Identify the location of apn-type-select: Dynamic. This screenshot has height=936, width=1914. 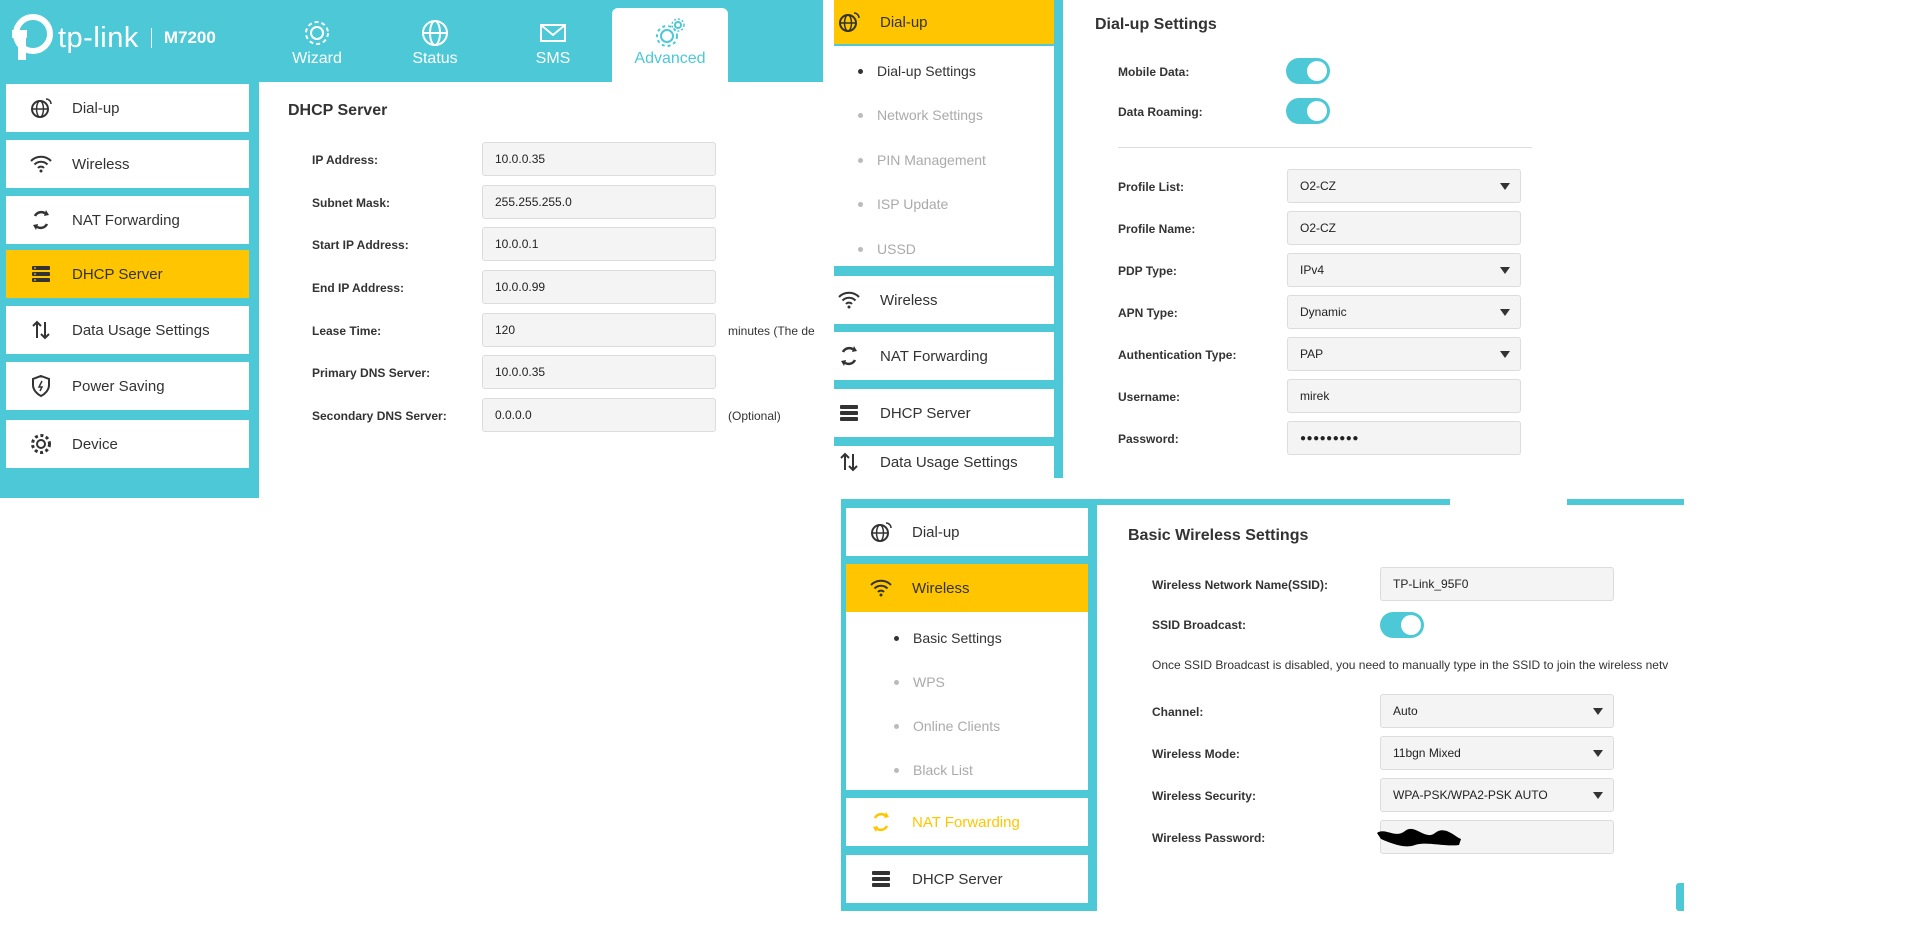
(1404, 312).